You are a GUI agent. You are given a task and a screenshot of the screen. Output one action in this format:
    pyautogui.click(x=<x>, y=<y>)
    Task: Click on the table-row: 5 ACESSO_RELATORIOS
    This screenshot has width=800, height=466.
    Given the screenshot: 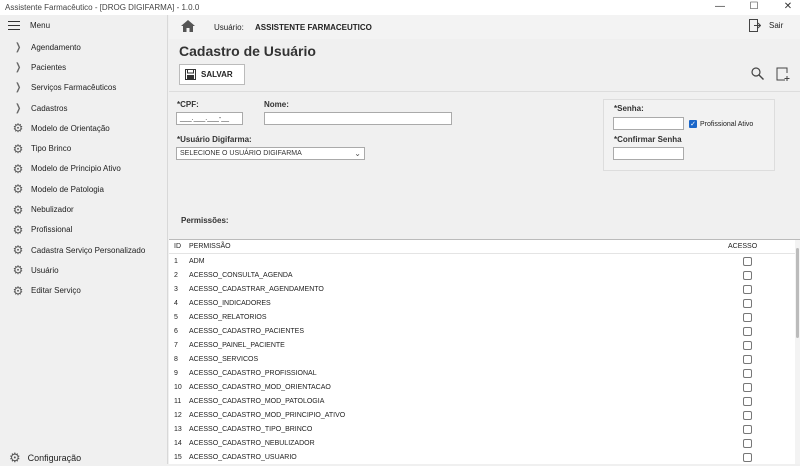 What is the action you would take?
    pyautogui.click(x=484, y=317)
    